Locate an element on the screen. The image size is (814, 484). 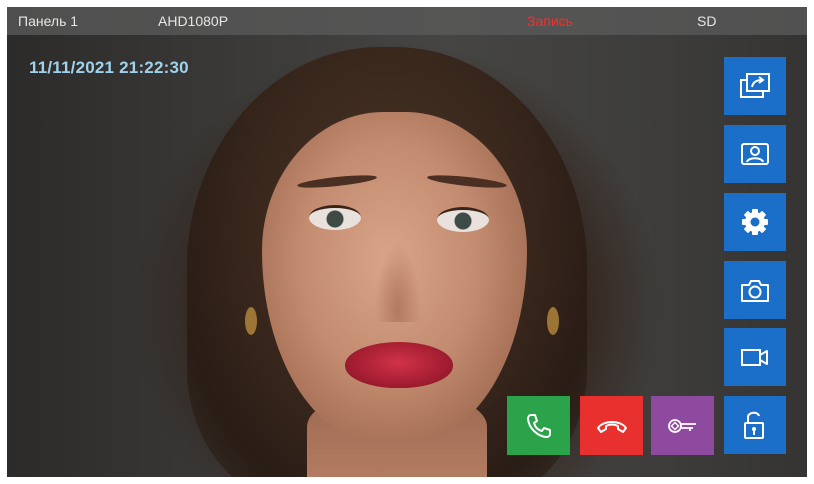
unlock-door-button is located at coordinates (755, 425).